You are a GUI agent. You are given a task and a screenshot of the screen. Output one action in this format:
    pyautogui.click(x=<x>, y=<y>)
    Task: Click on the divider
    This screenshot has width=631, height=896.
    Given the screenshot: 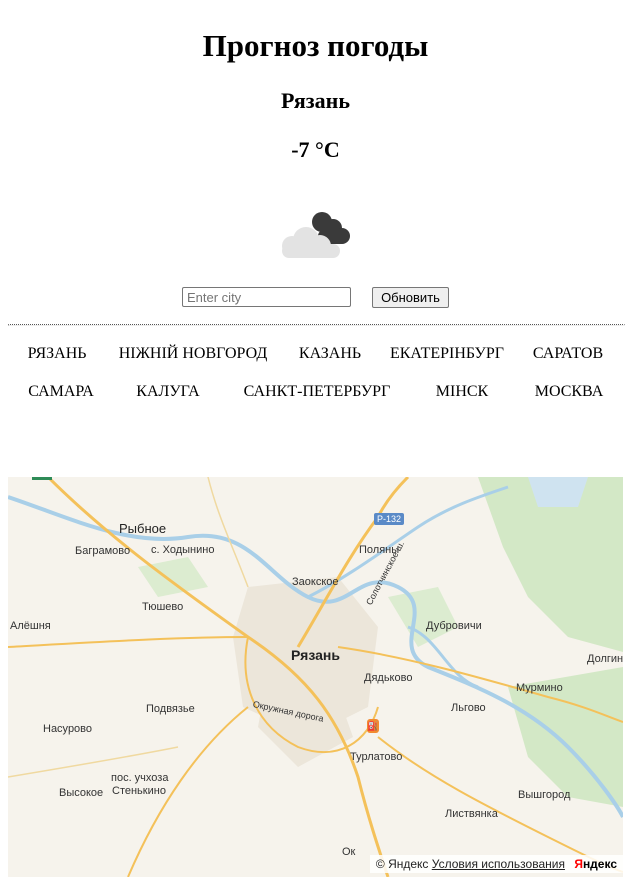 What is the action you would take?
    pyautogui.click(x=316, y=325)
    